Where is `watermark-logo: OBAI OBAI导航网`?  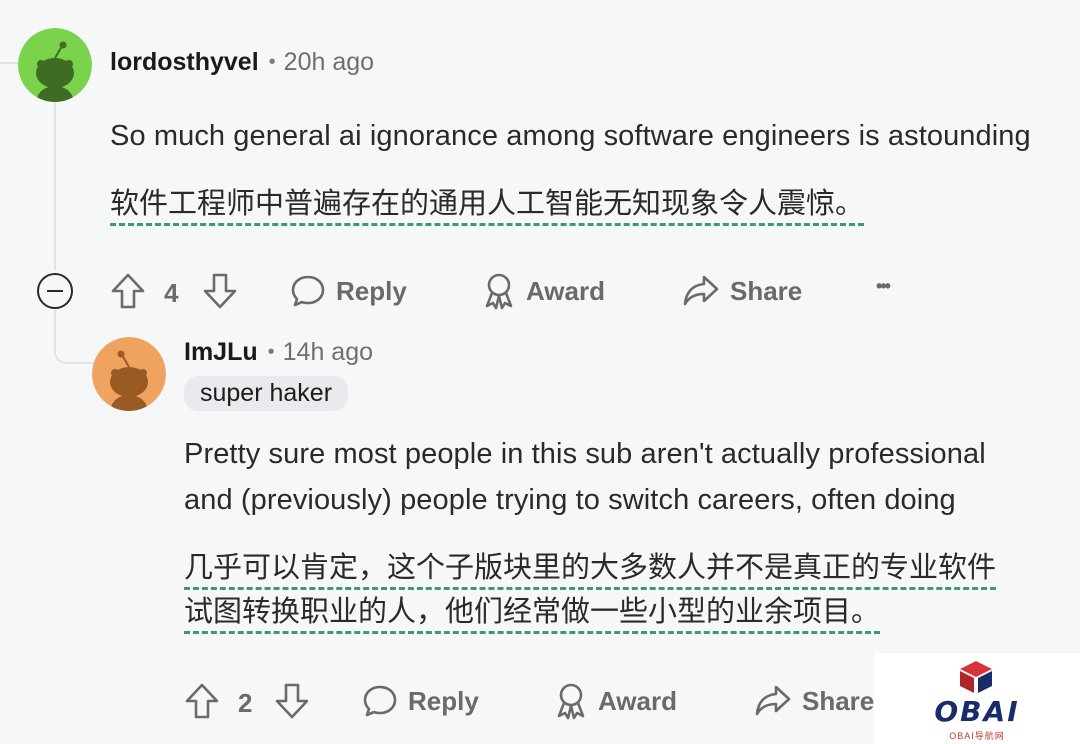 watermark-logo: OBAI OBAI导航网 is located at coordinates (977, 698).